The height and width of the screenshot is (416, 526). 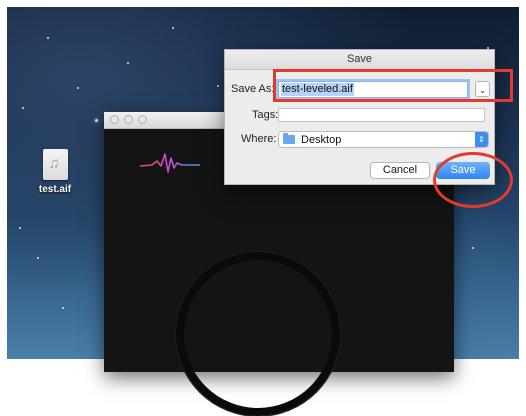 I want to click on tags-label: Tags:, so click(x=265, y=115).